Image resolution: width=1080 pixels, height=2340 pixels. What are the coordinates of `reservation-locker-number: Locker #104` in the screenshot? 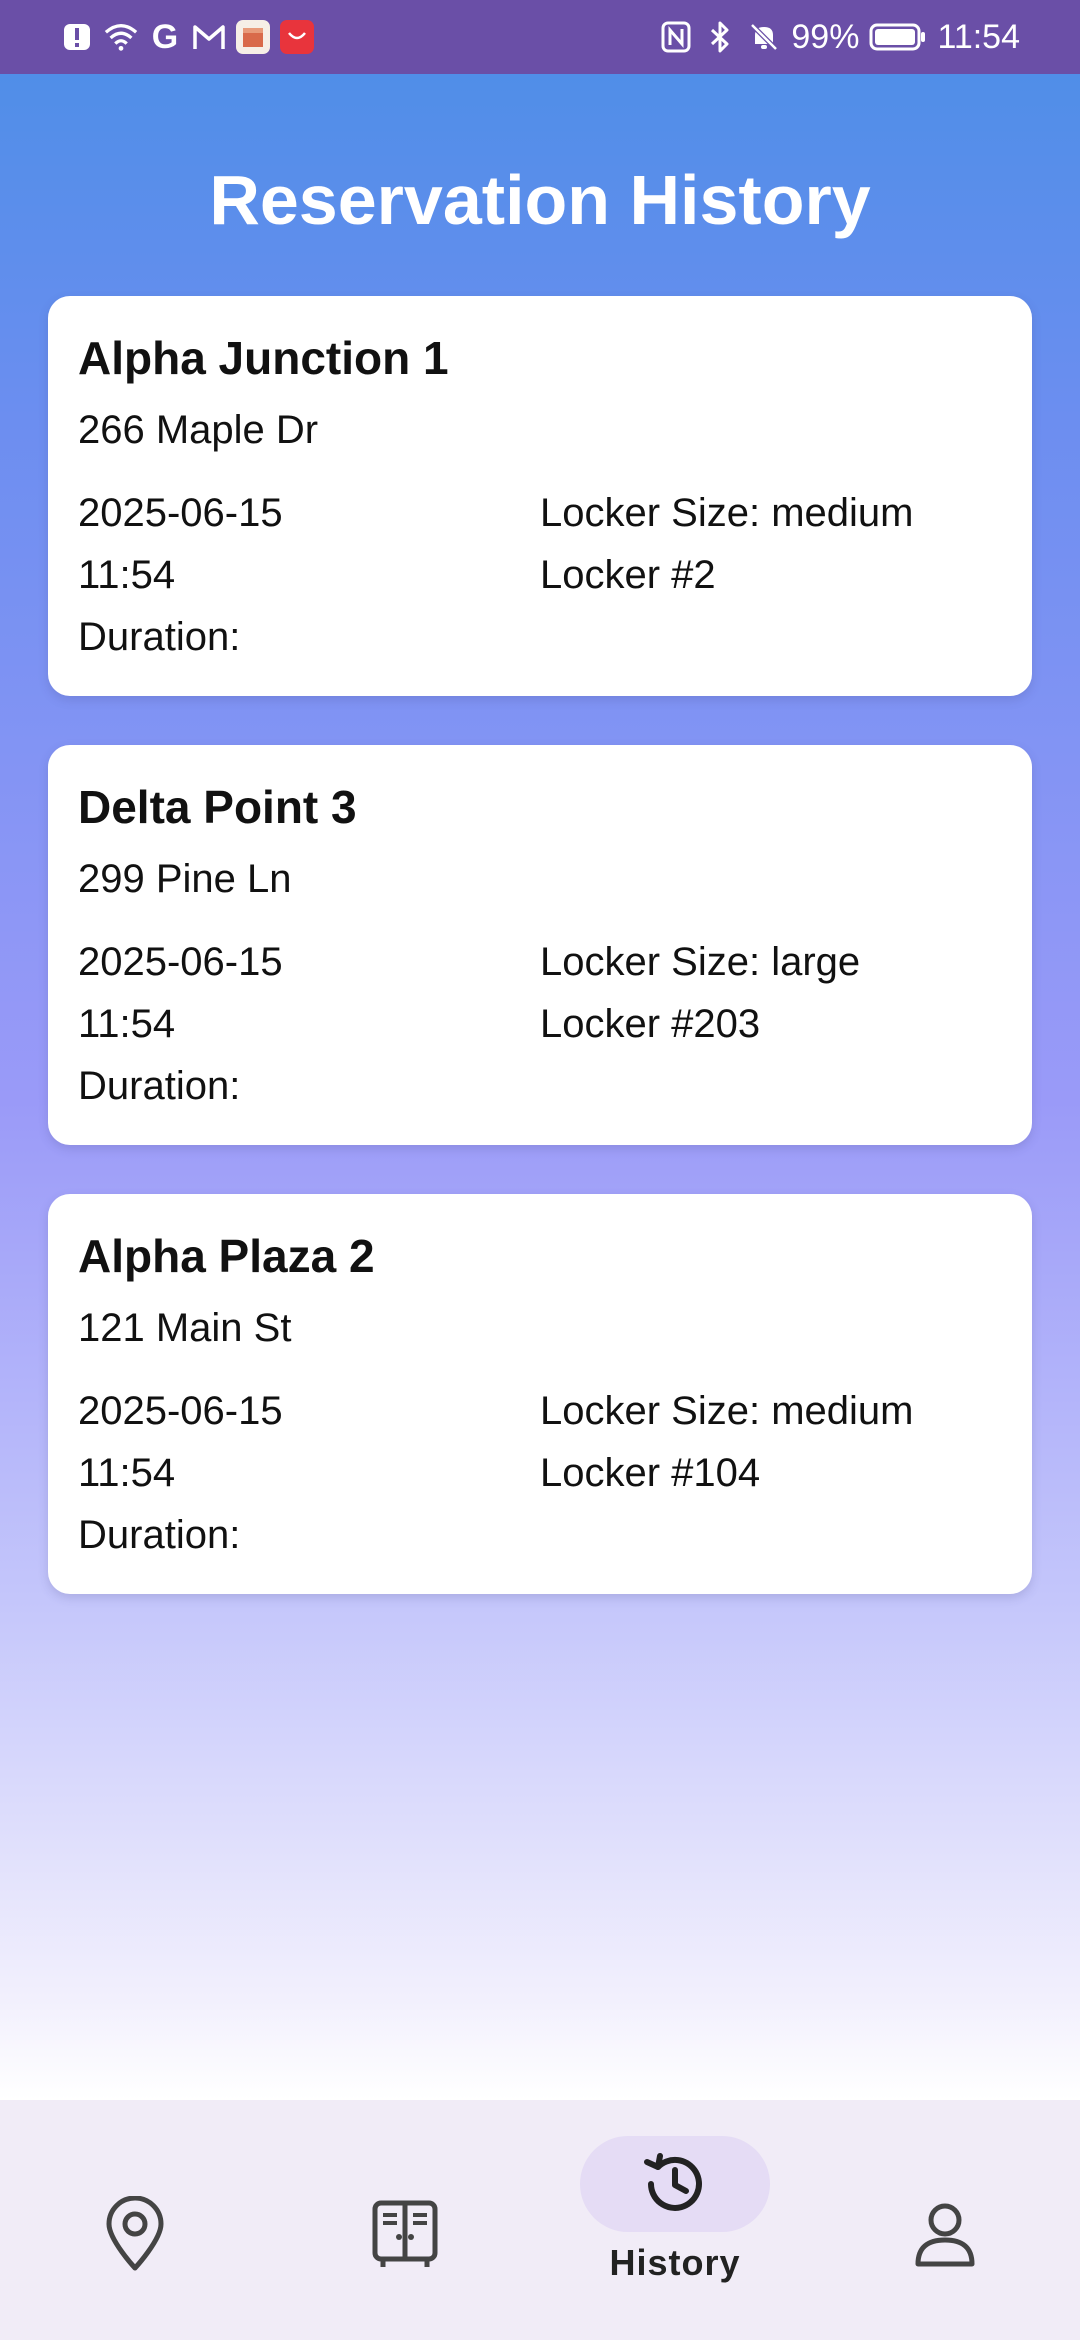 It's located at (650, 1473).